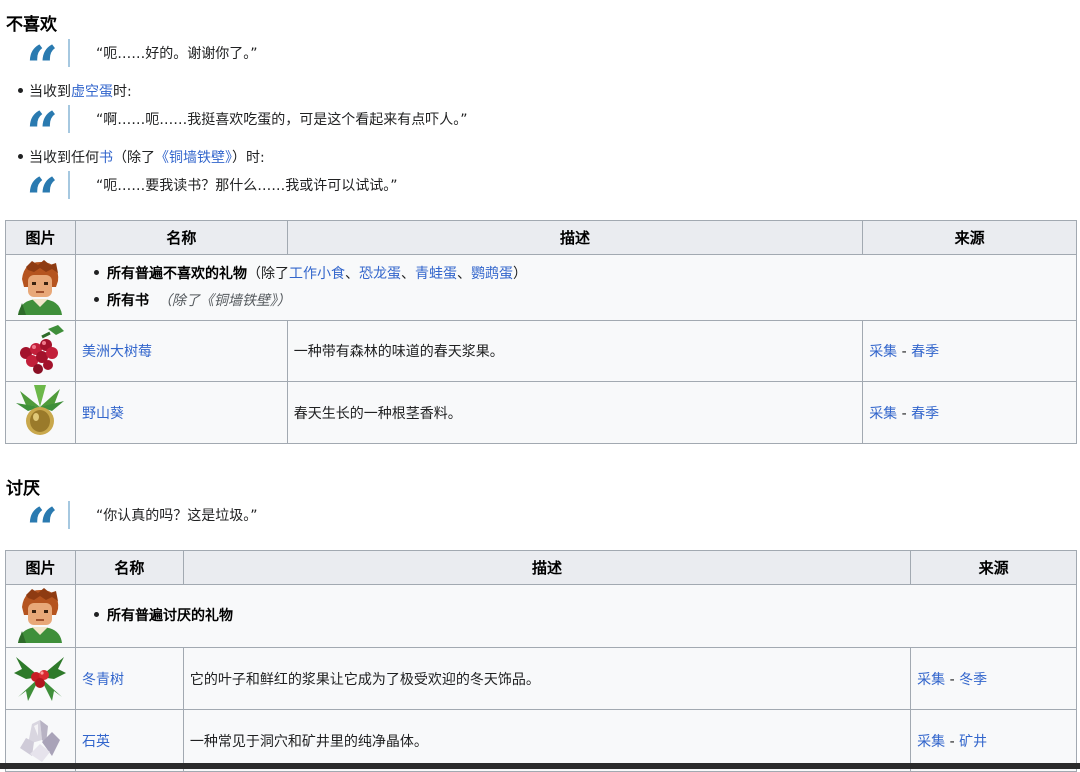 Image resolution: width=1080 pixels, height=772 pixels. I want to click on hate-heading: 讨厌, so click(23, 489).